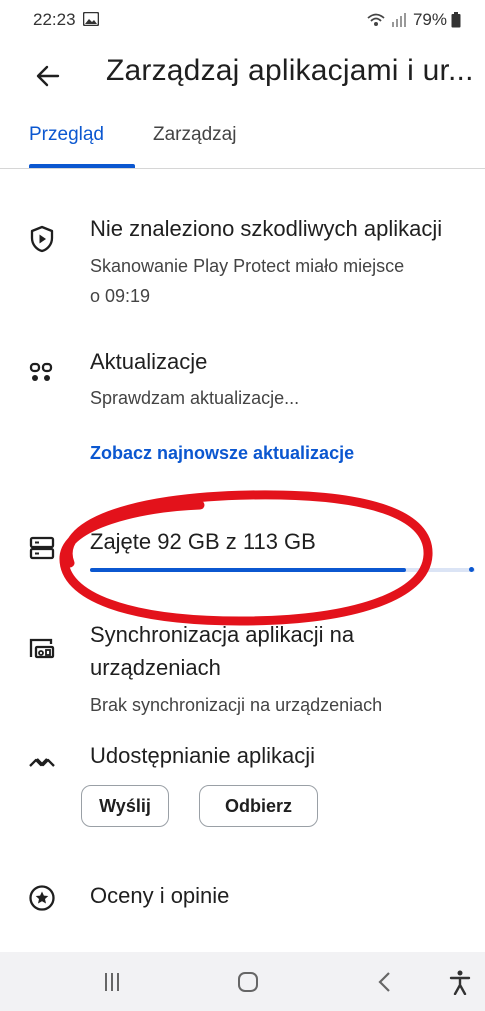 The height and width of the screenshot is (1011, 485). What do you see at coordinates (149, 361) in the screenshot?
I see `updates-title: Aktualizacje` at bounding box center [149, 361].